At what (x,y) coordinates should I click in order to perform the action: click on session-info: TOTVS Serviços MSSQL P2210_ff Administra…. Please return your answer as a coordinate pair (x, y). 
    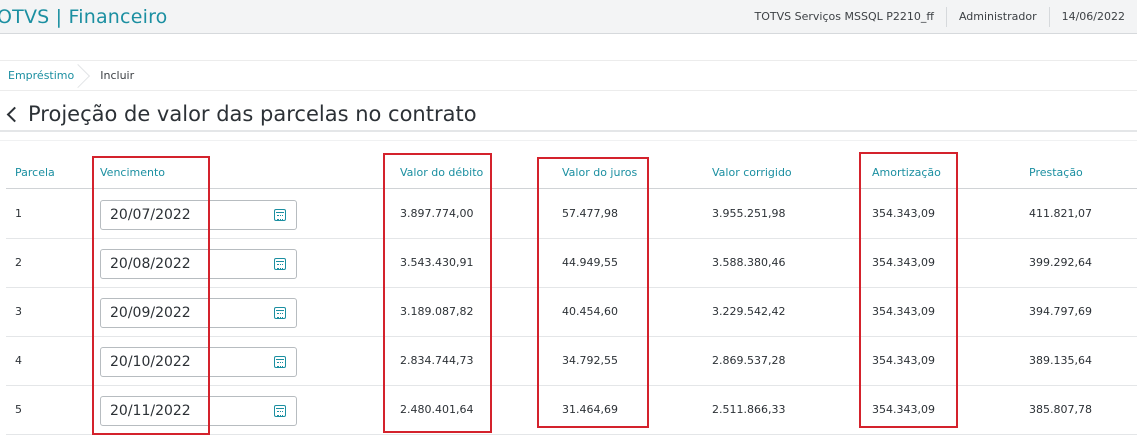
    Looking at the image, I should click on (940, 17).